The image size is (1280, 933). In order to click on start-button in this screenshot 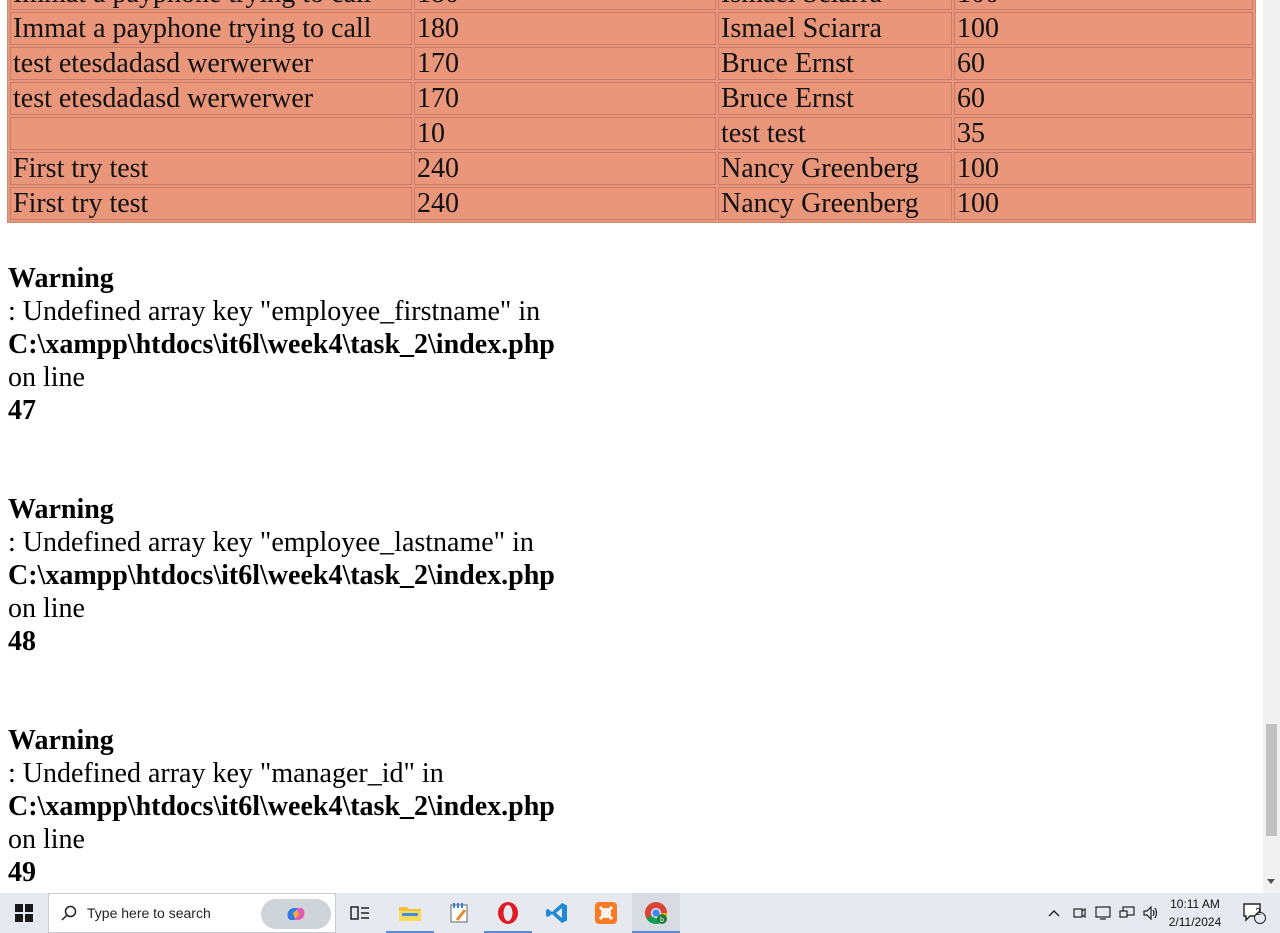, I will do `click(24, 913)`.